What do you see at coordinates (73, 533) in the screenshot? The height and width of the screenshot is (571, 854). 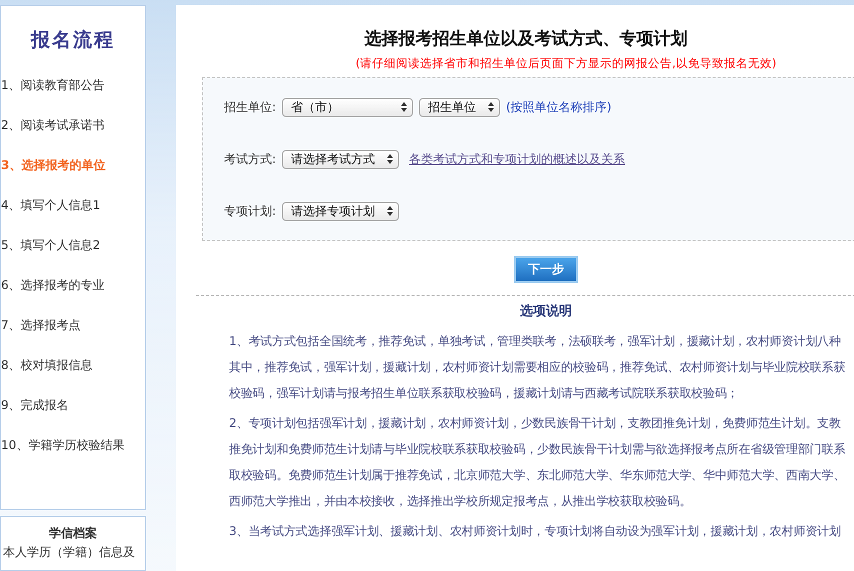 I see `archive-title: 学信档案` at bounding box center [73, 533].